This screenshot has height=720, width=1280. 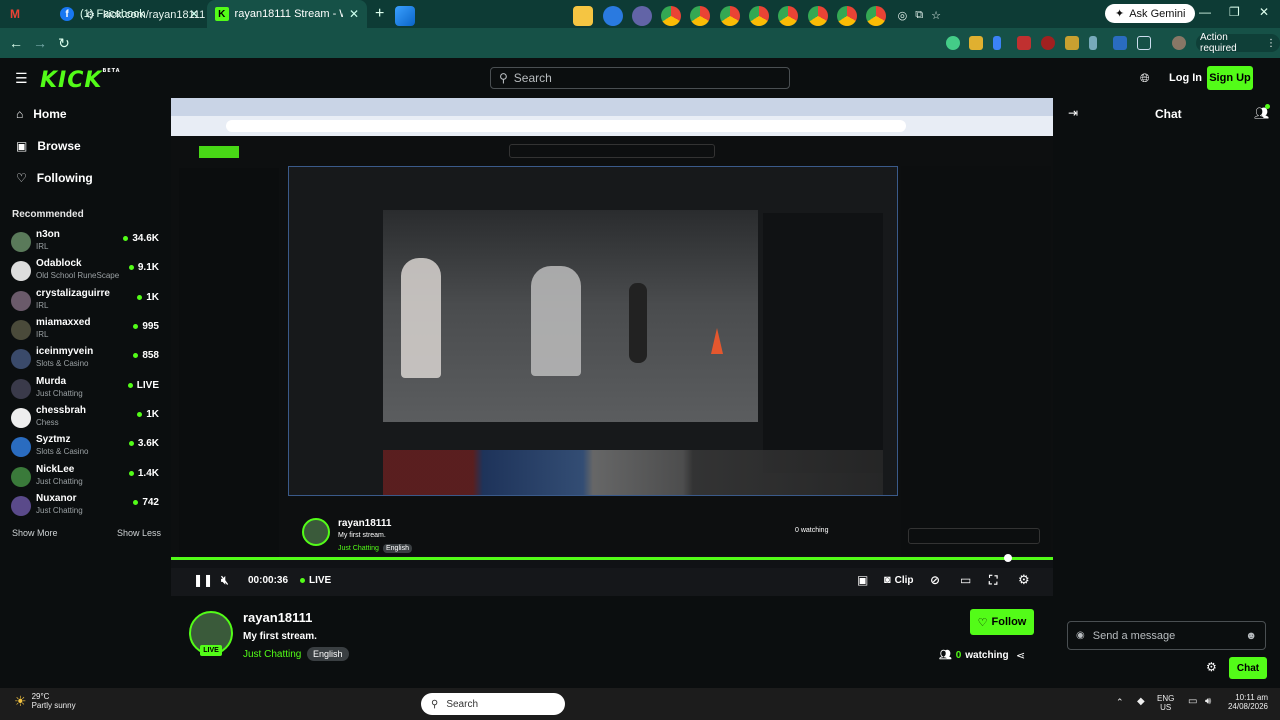 I want to click on volume-muted-icon: 🔇︎, so click(x=225, y=580).